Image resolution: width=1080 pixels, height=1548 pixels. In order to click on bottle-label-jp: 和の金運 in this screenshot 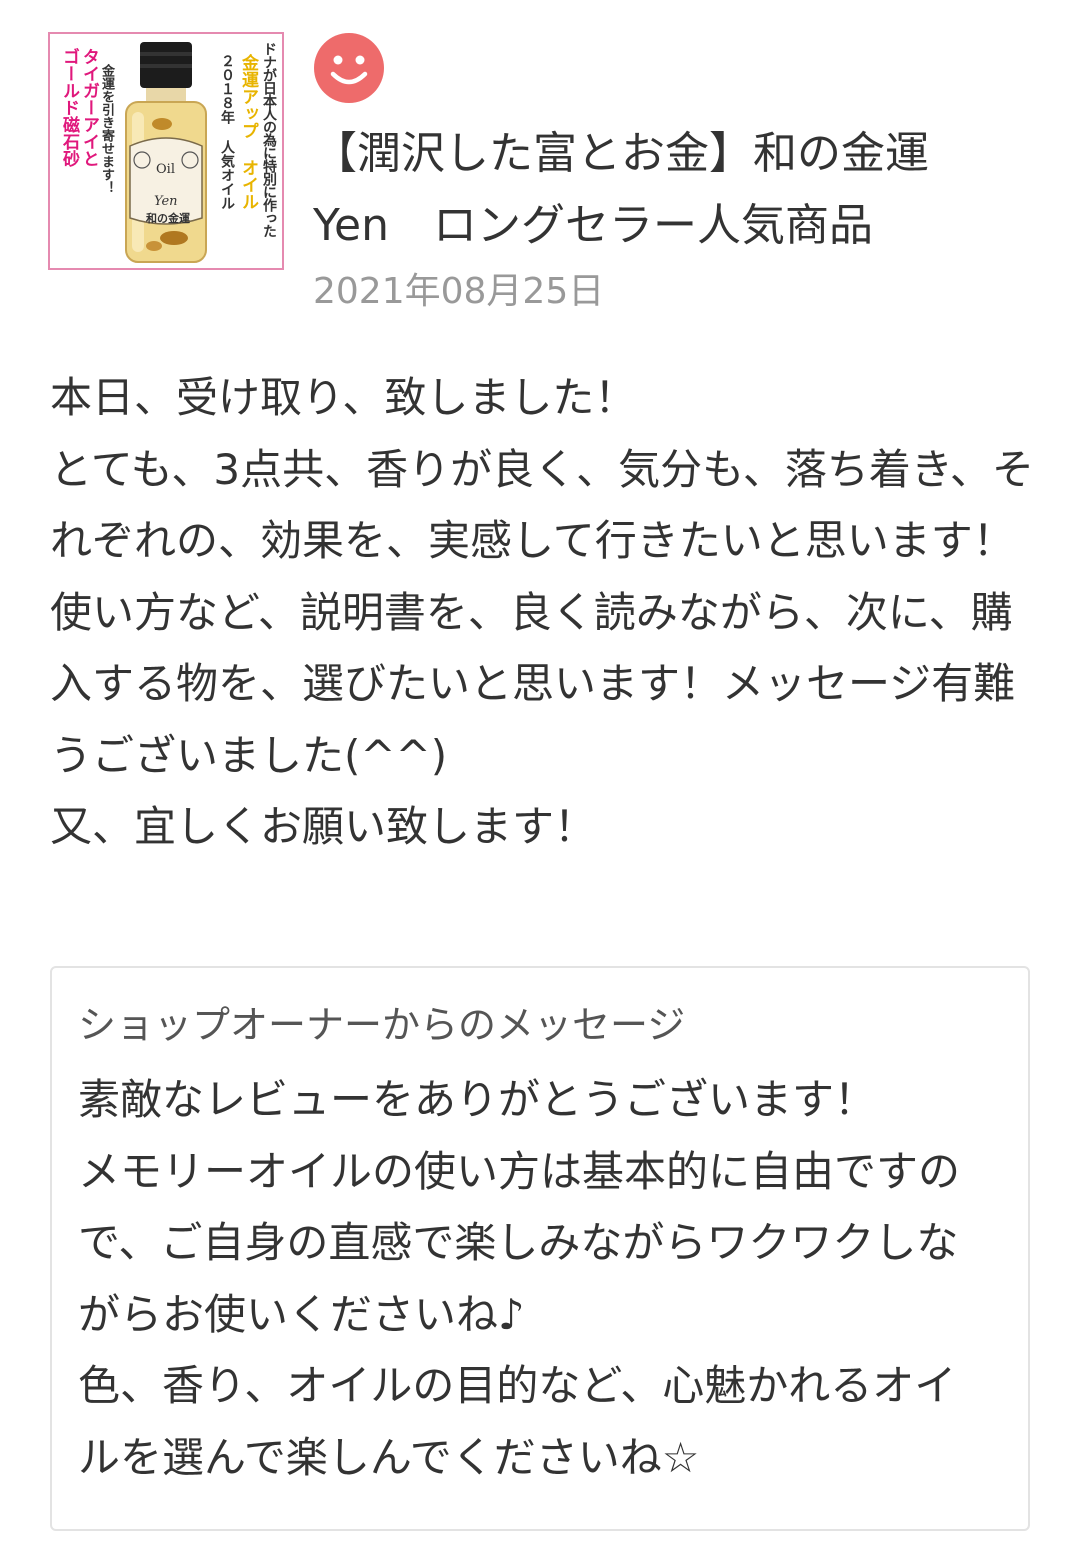, I will do `click(168, 218)`.